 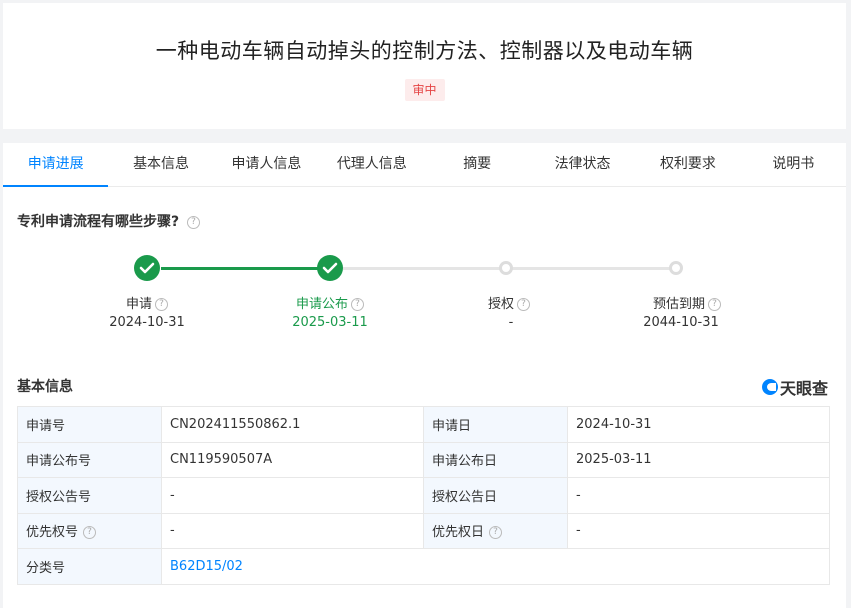 What do you see at coordinates (511, 322) in the screenshot?
I see `step-date-grant: -` at bounding box center [511, 322].